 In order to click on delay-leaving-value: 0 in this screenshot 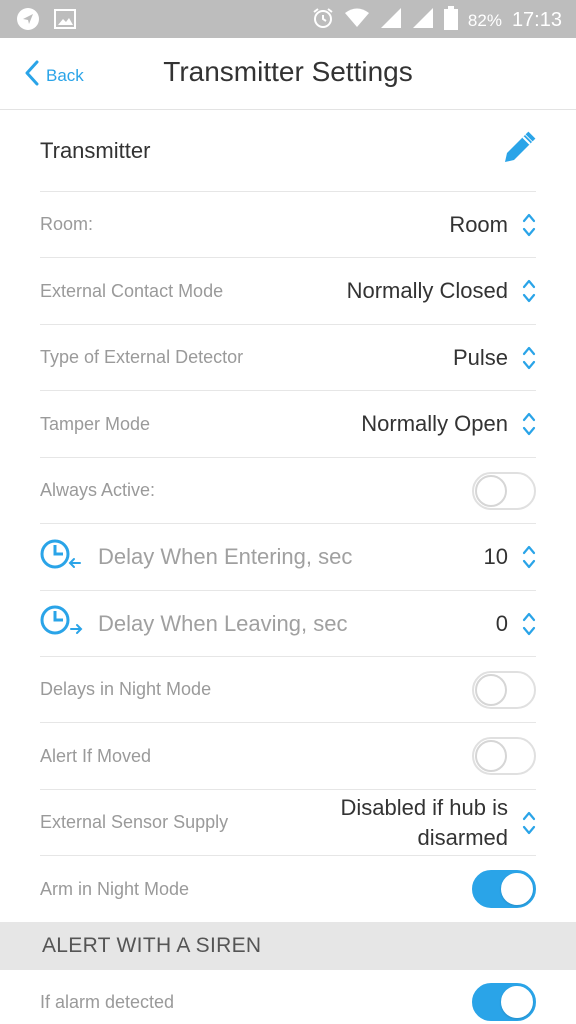, I will do `click(501, 623)`.